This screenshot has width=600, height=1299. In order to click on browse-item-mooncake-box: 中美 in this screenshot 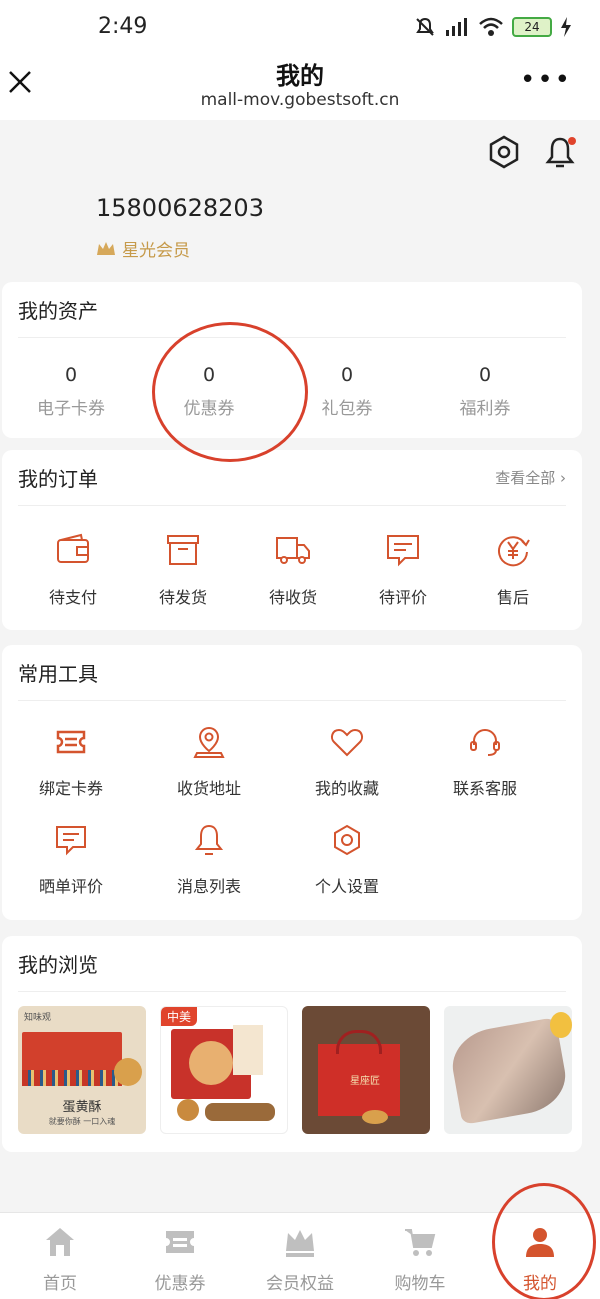, I will do `click(224, 1070)`.